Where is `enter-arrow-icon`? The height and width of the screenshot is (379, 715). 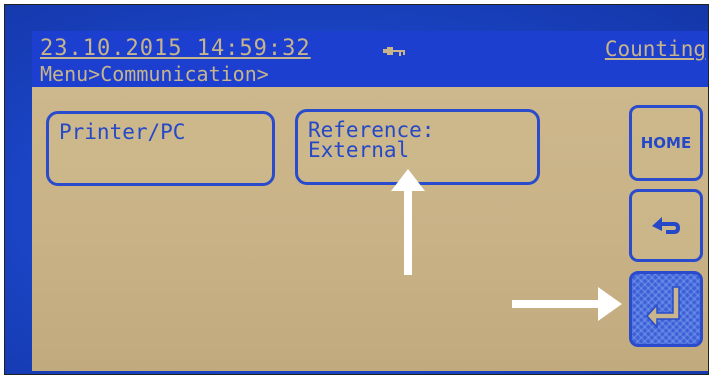 enter-arrow-icon is located at coordinates (662, 307).